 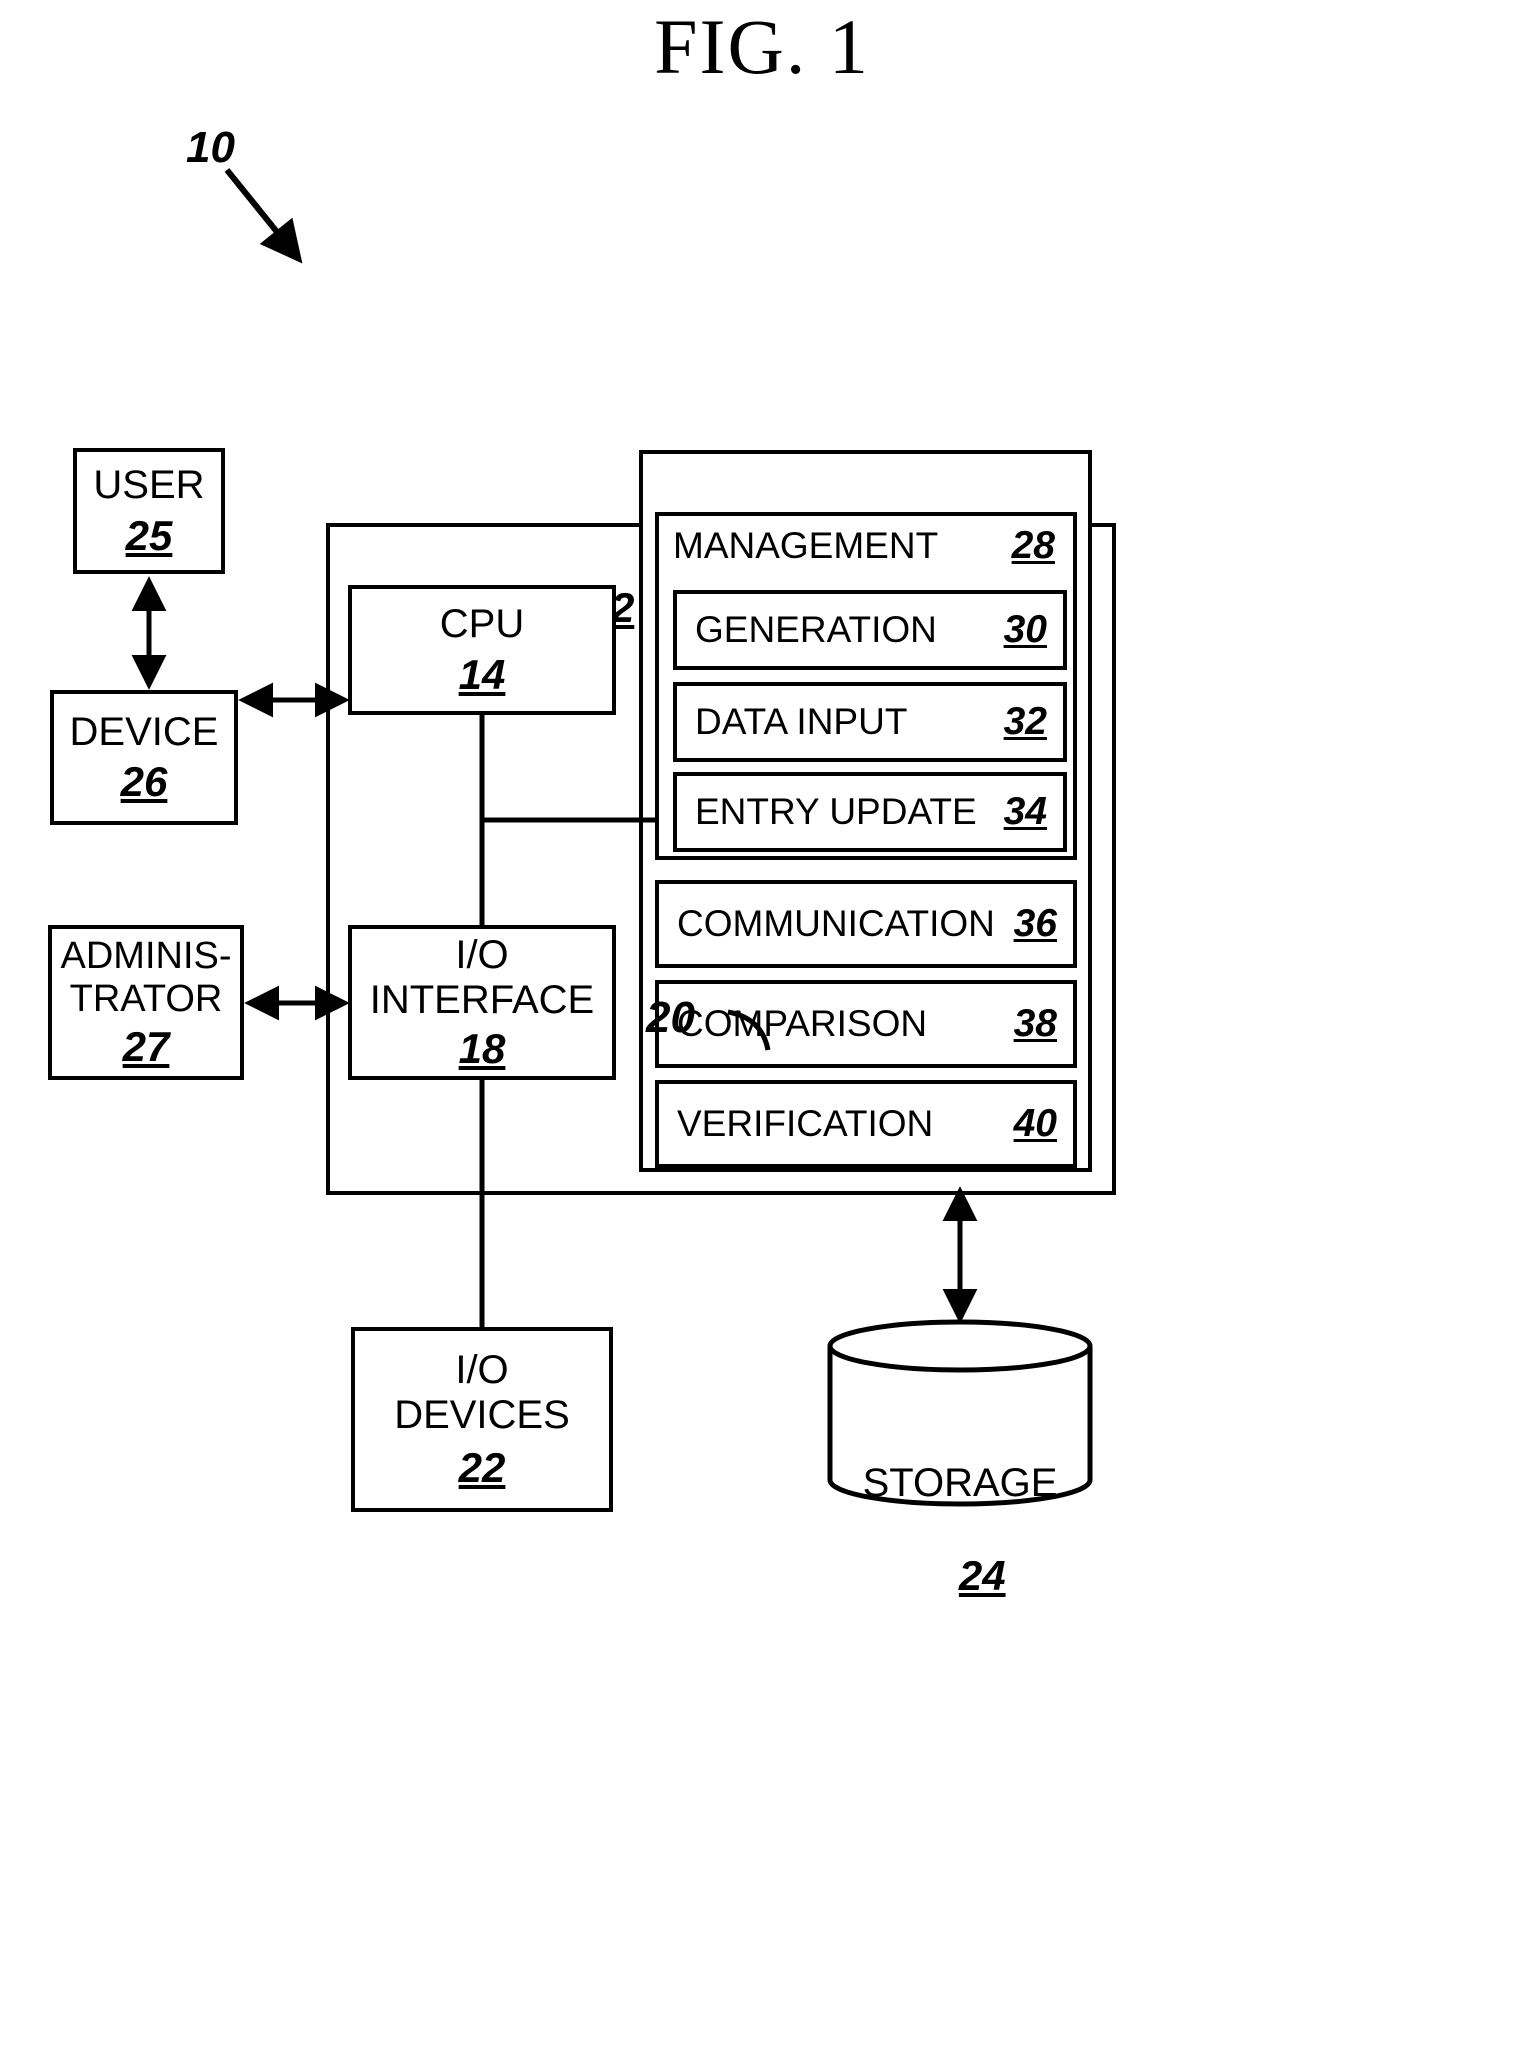 I want to click on storage-label-group: STORAGE 24, so click(x=960, y=1507).